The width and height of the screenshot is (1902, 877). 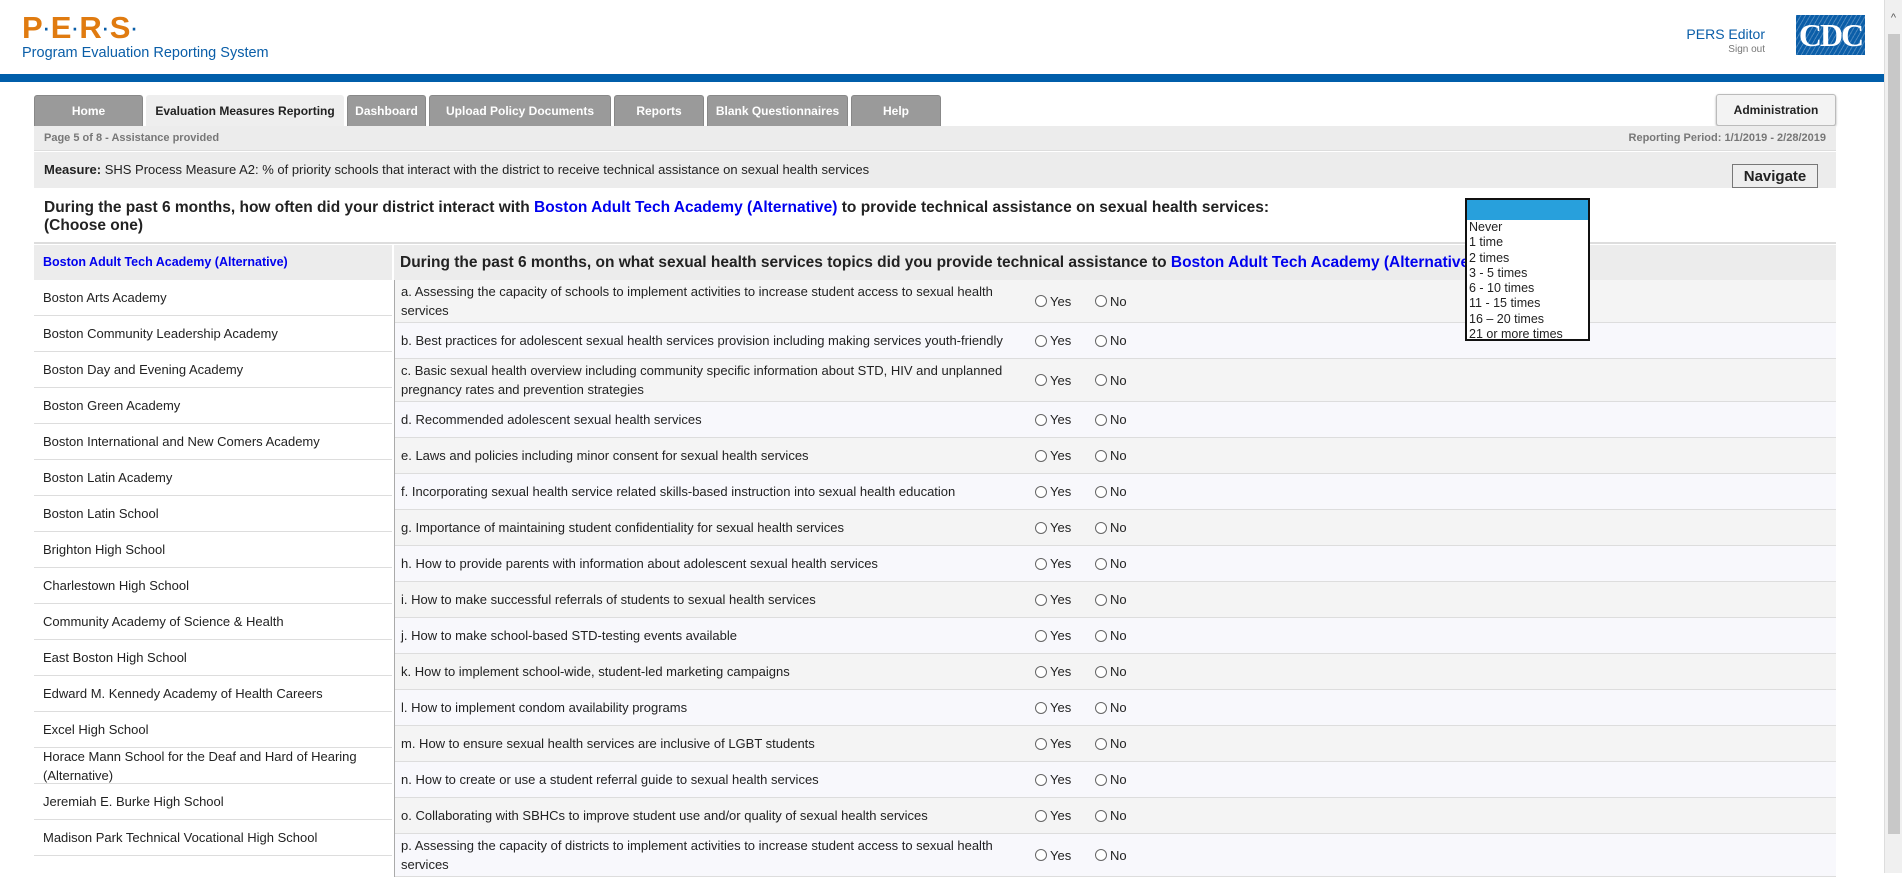 I want to click on administration-button: Administration, so click(x=1776, y=110).